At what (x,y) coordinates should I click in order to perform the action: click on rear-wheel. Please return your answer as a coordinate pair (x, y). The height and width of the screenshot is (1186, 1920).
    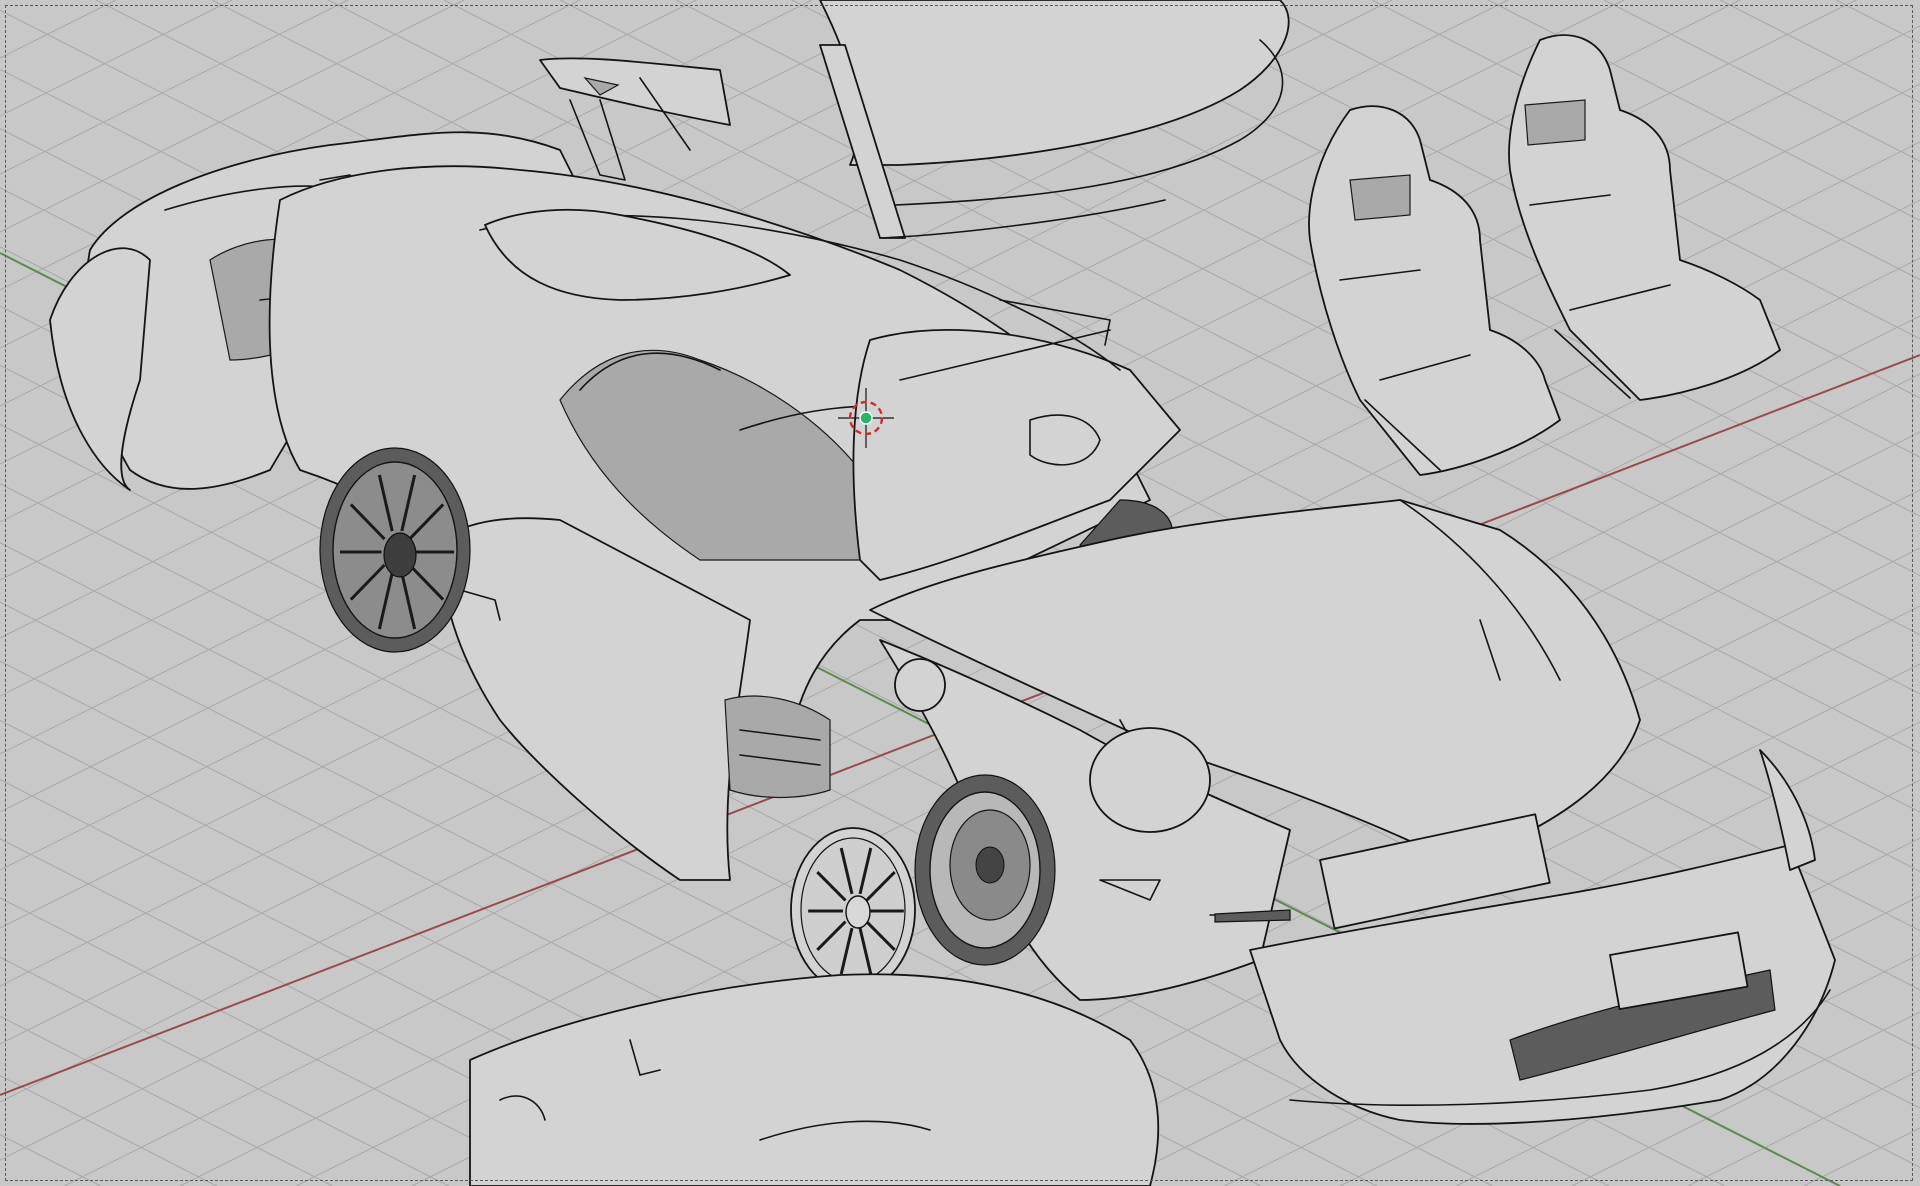
    Looking at the image, I should click on (395, 550).